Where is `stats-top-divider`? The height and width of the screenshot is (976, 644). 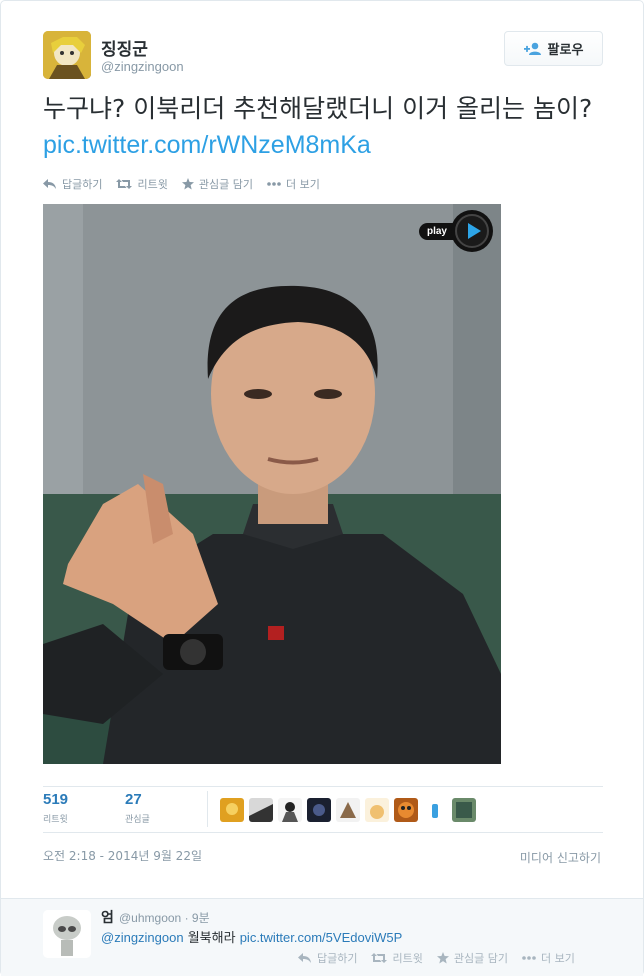
stats-top-divider is located at coordinates (323, 786).